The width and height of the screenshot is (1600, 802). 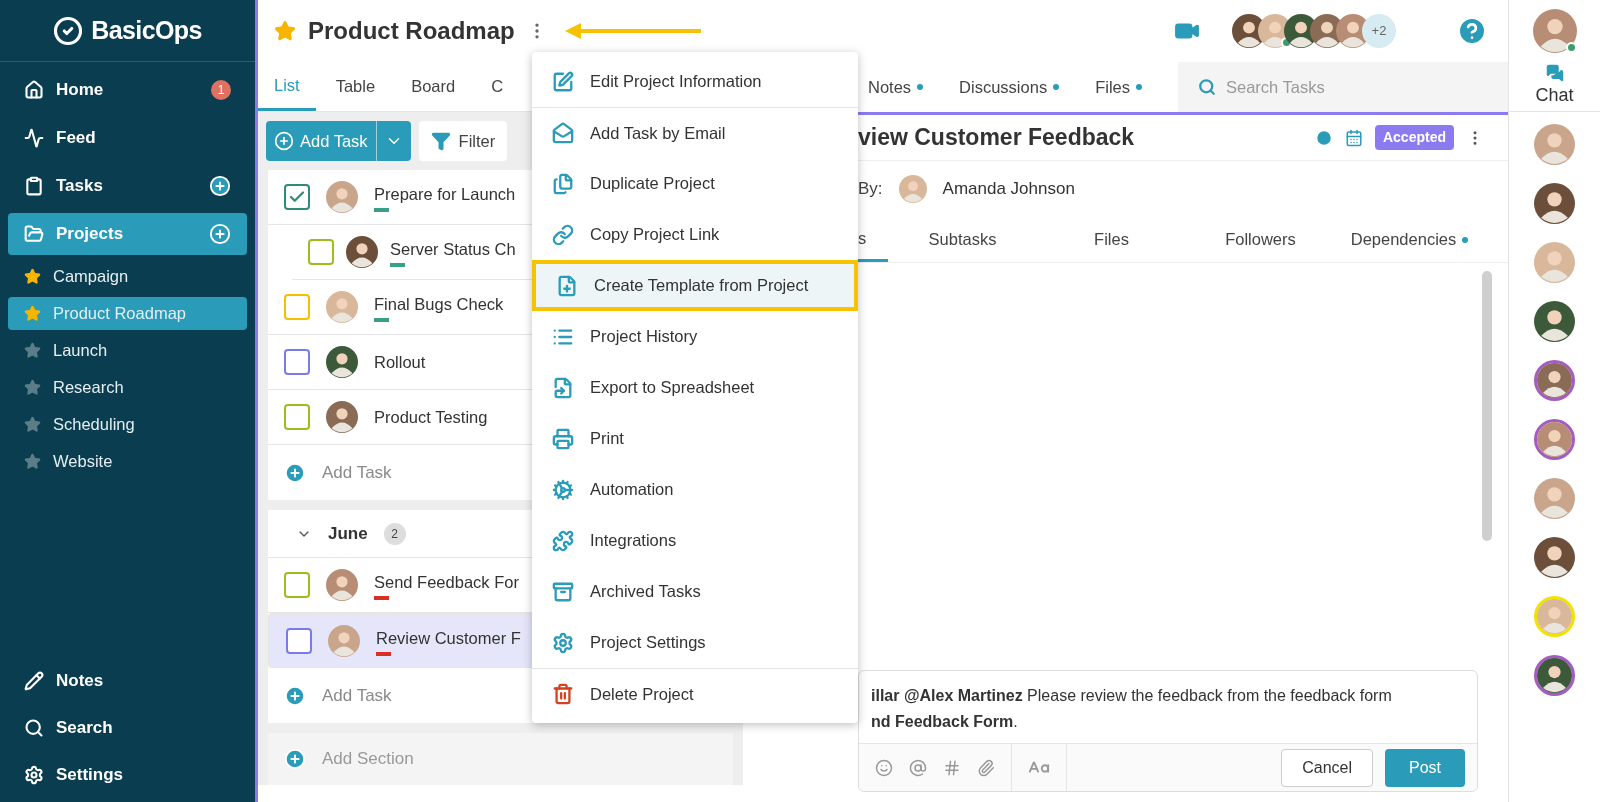 I want to click on chat-icon, so click(x=1554, y=73).